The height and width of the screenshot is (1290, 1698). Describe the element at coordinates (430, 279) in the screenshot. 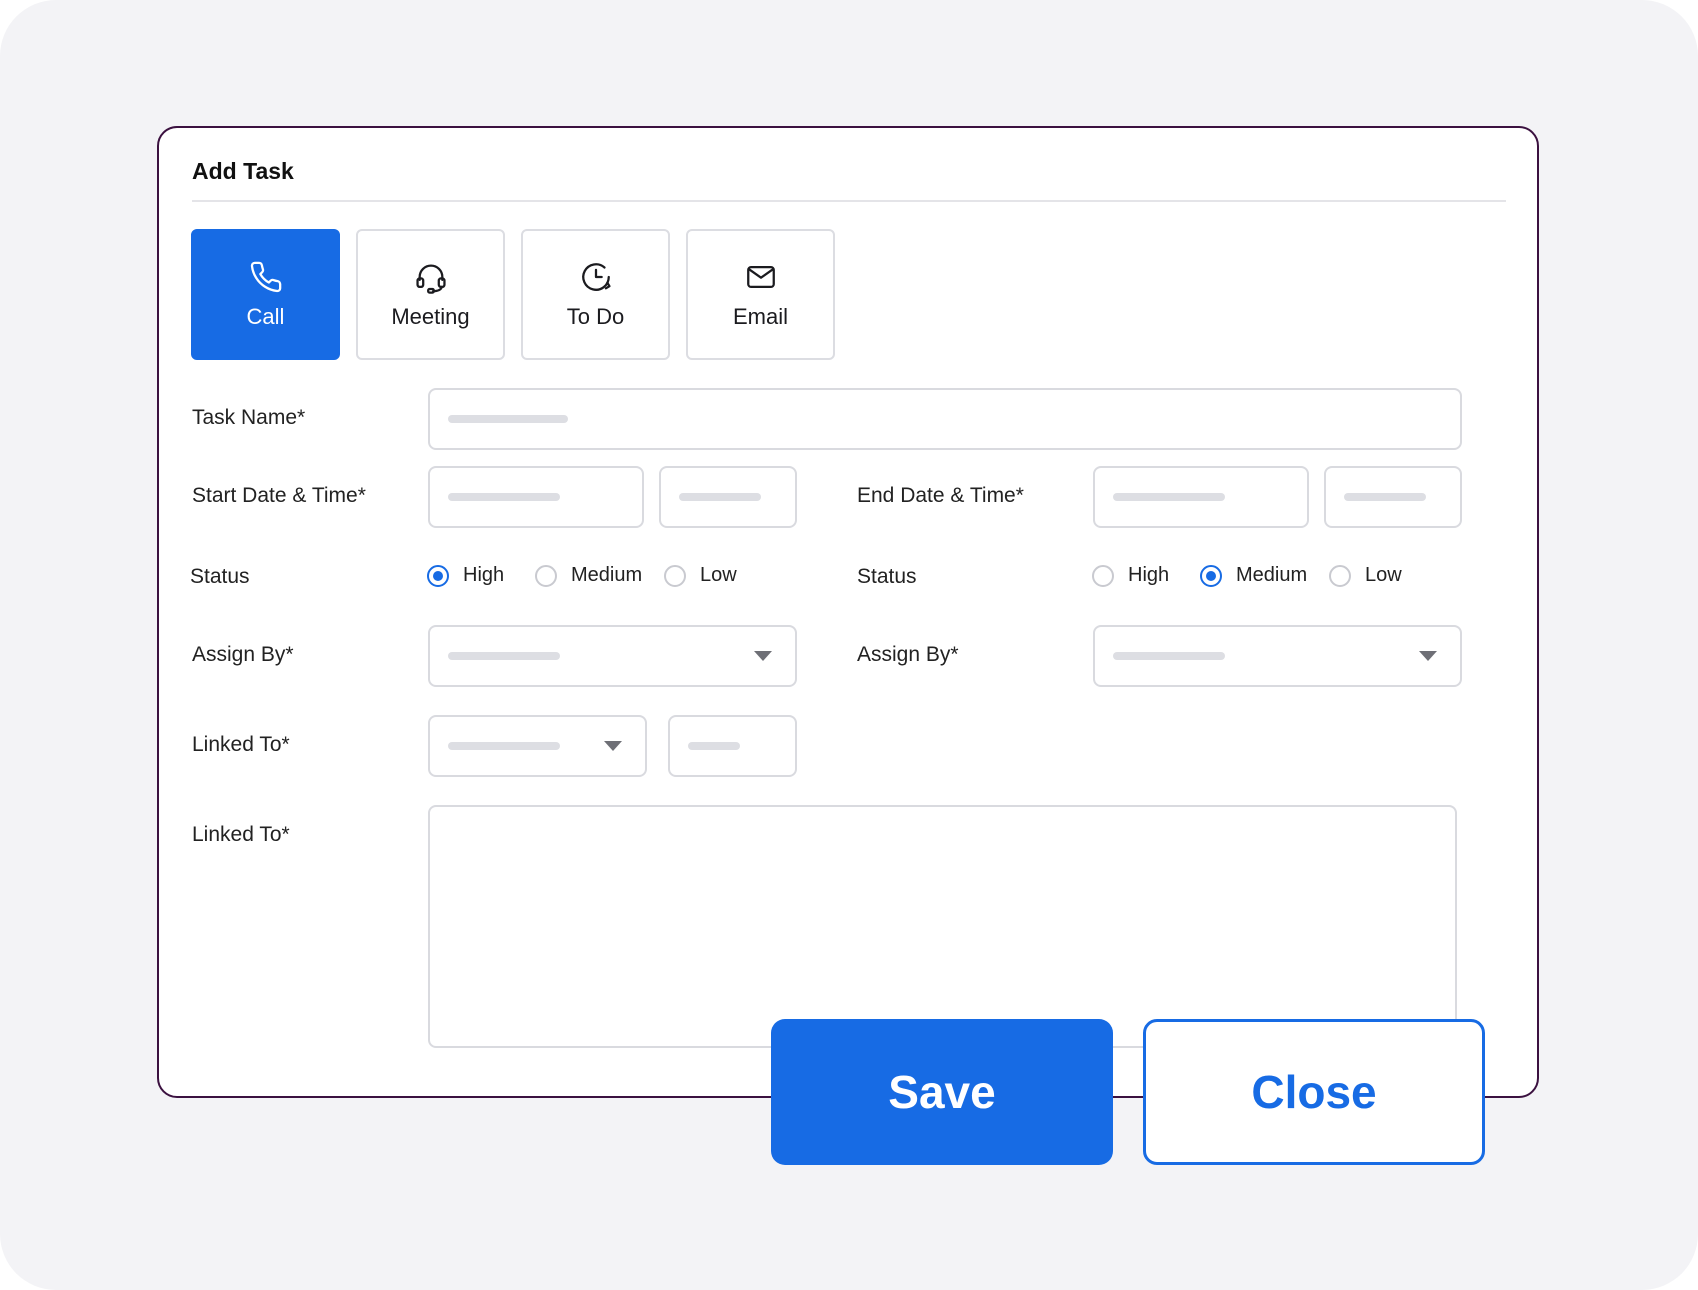

I see `headset-icon` at that location.